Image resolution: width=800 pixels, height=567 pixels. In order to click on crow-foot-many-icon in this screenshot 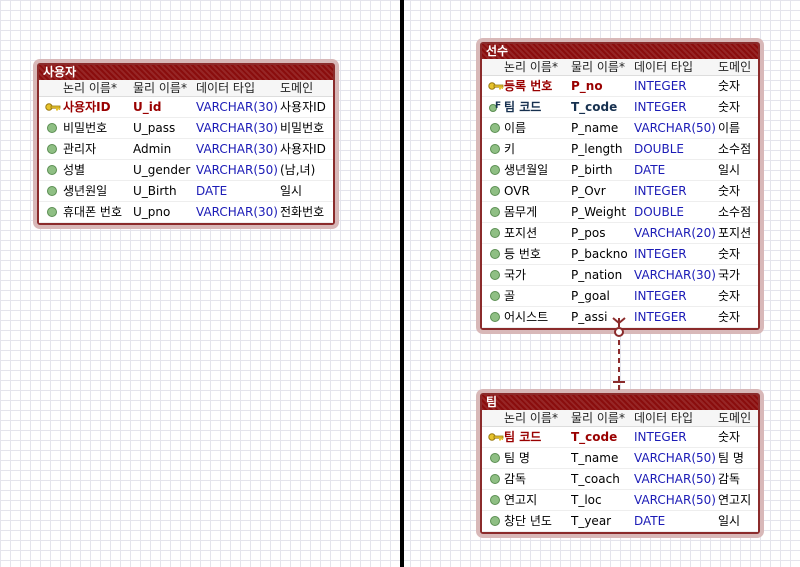, I will do `click(619, 327)`.